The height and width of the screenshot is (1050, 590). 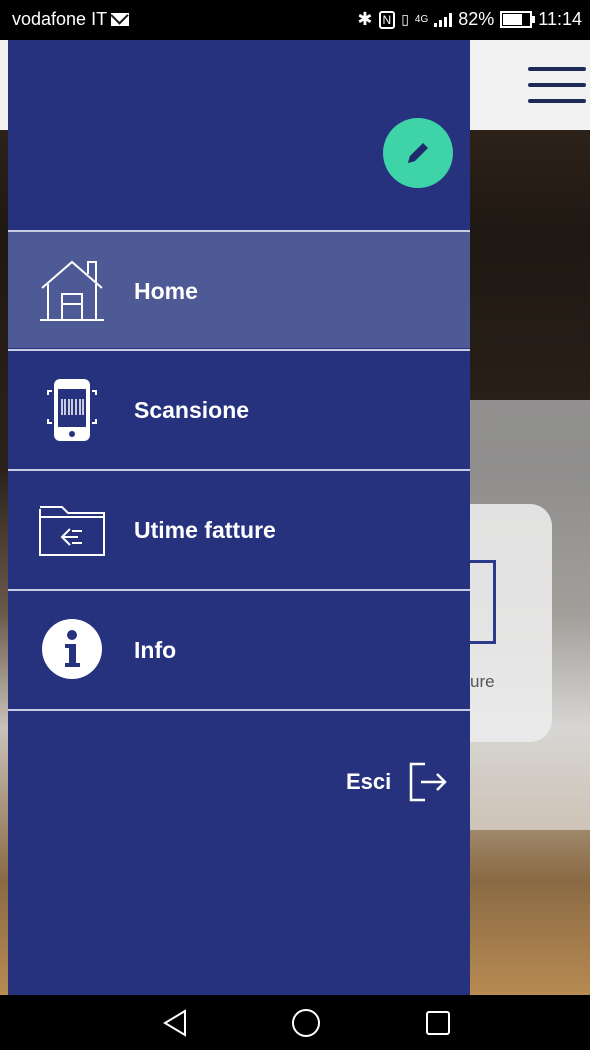 What do you see at coordinates (443, 19) in the screenshot?
I see `signal-icon` at bounding box center [443, 19].